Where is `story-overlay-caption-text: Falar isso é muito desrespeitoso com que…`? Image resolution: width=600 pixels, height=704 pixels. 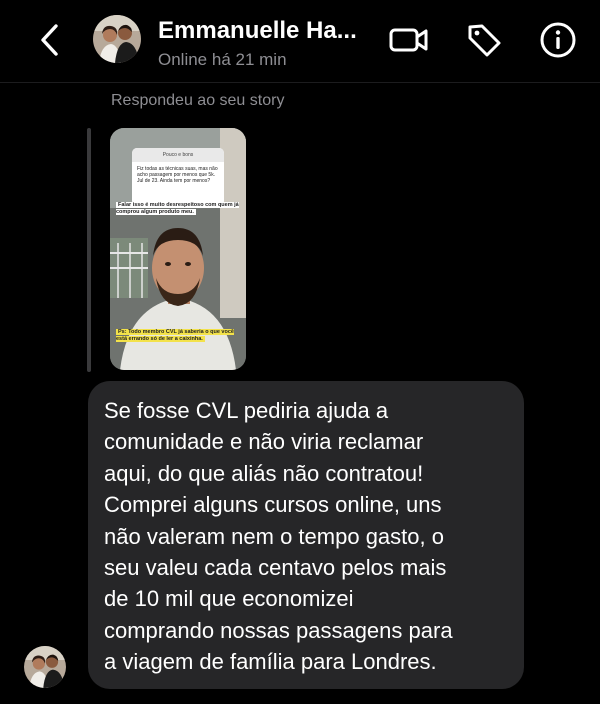 story-overlay-caption-text: Falar isso é muito desrespeitoso com que… is located at coordinates (177, 208).